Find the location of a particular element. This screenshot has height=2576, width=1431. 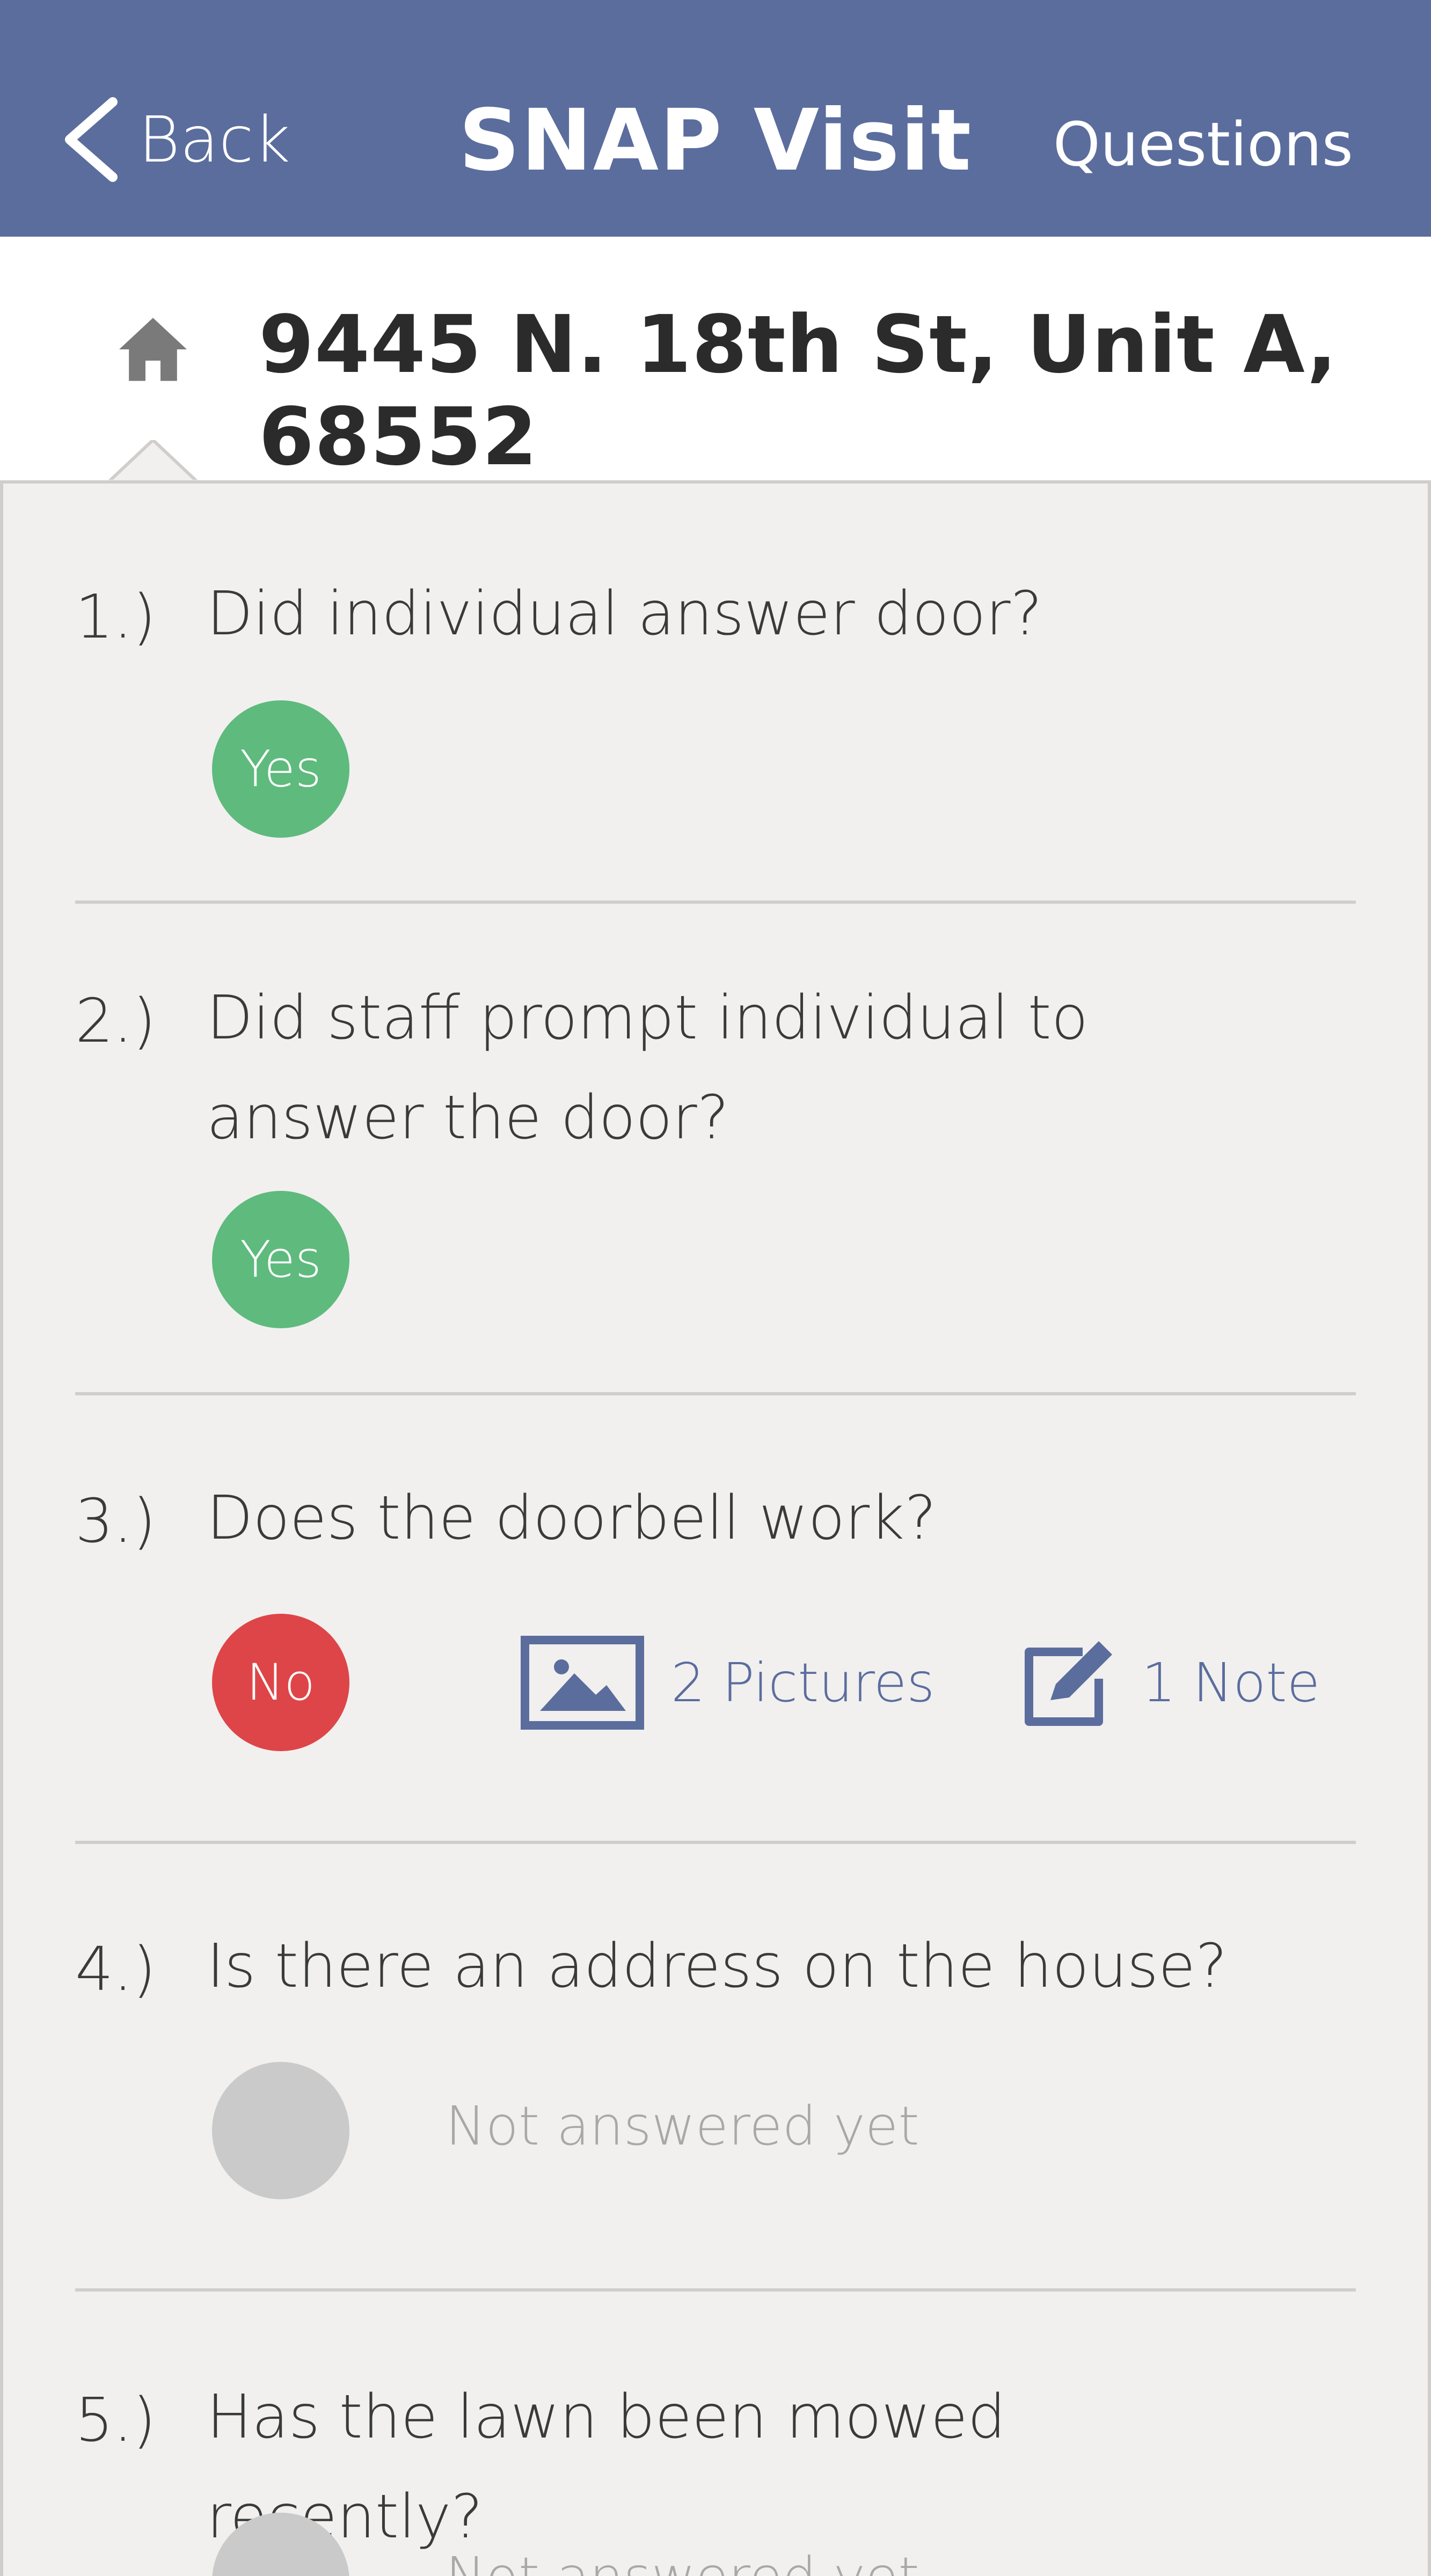

notes-link: 1 Note is located at coordinates (1169, 1683).